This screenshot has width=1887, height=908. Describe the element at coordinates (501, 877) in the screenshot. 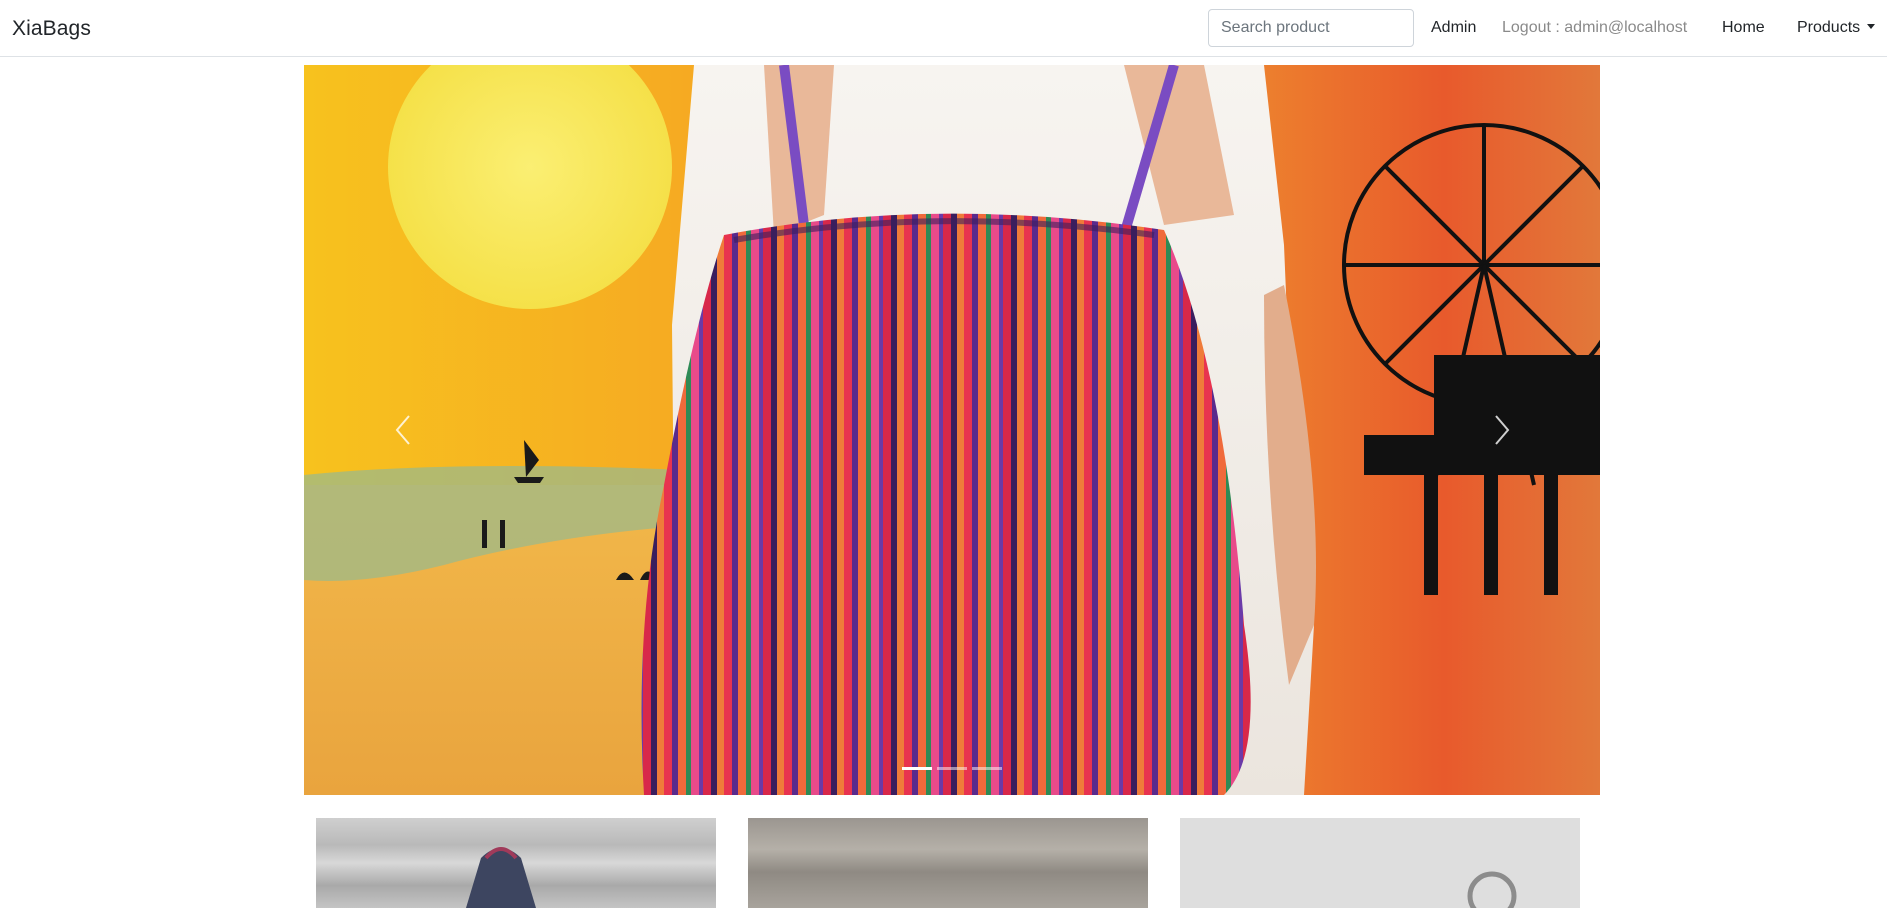

I see `product-photo-bag` at that location.